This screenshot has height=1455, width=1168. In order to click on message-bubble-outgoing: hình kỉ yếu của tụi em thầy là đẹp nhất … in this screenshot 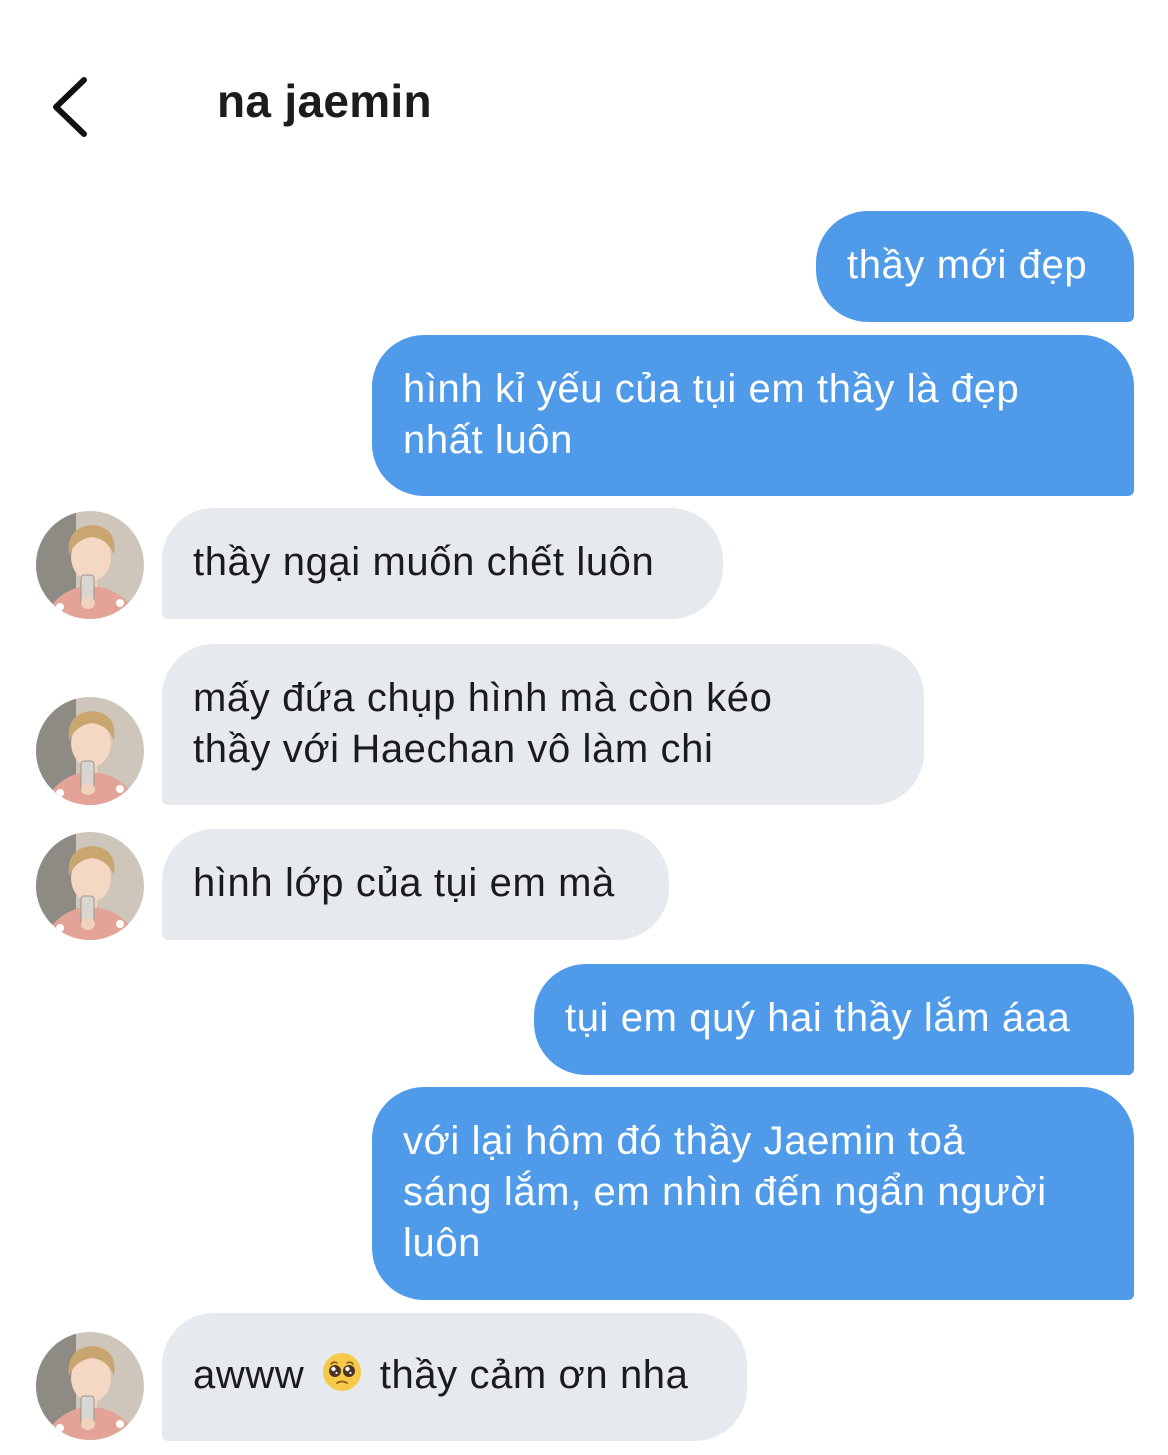, I will do `click(753, 415)`.